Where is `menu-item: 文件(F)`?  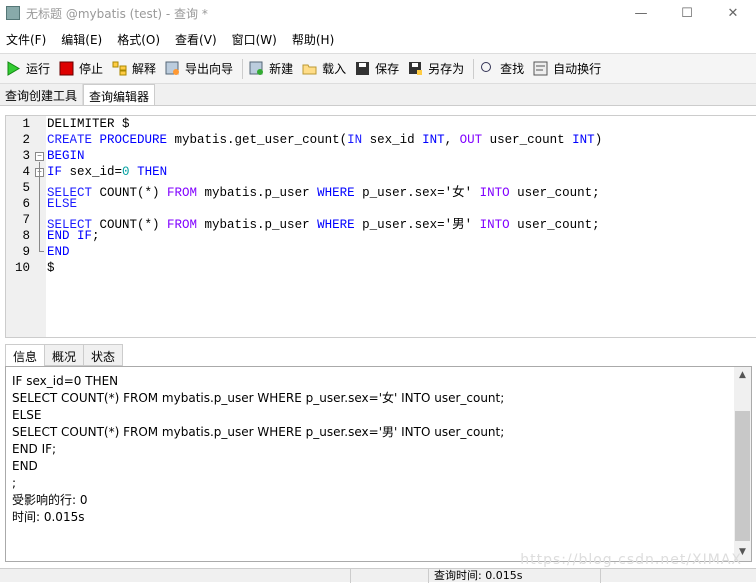 menu-item: 文件(F) is located at coordinates (26, 39).